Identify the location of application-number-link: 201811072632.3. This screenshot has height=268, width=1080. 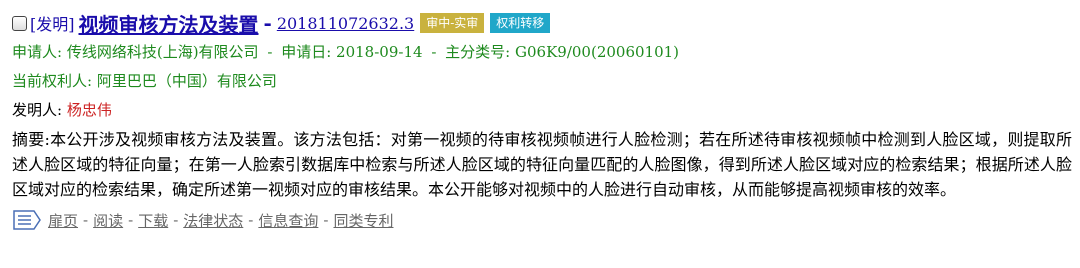
(345, 23).